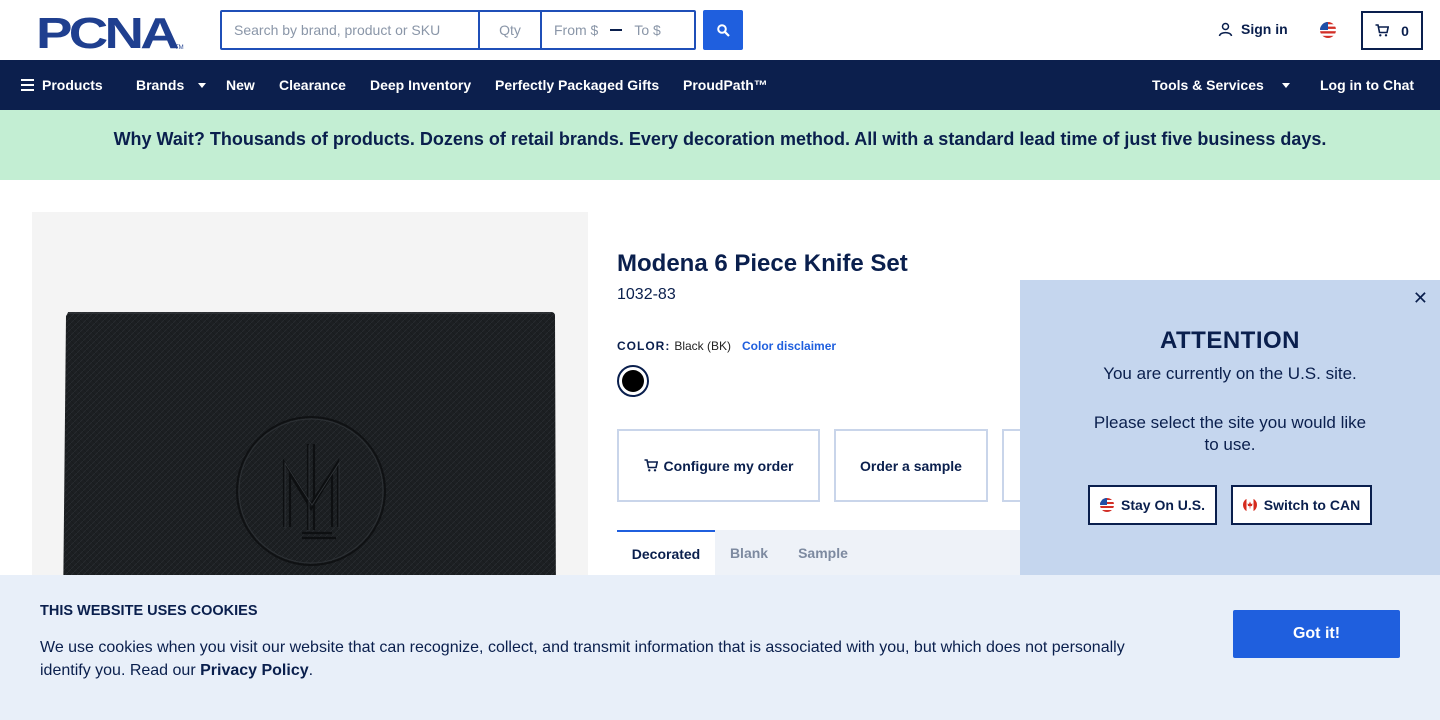 This screenshot has height=720, width=1440. I want to click on stay-us-button: Stay On U.S., so click(1152, 505).